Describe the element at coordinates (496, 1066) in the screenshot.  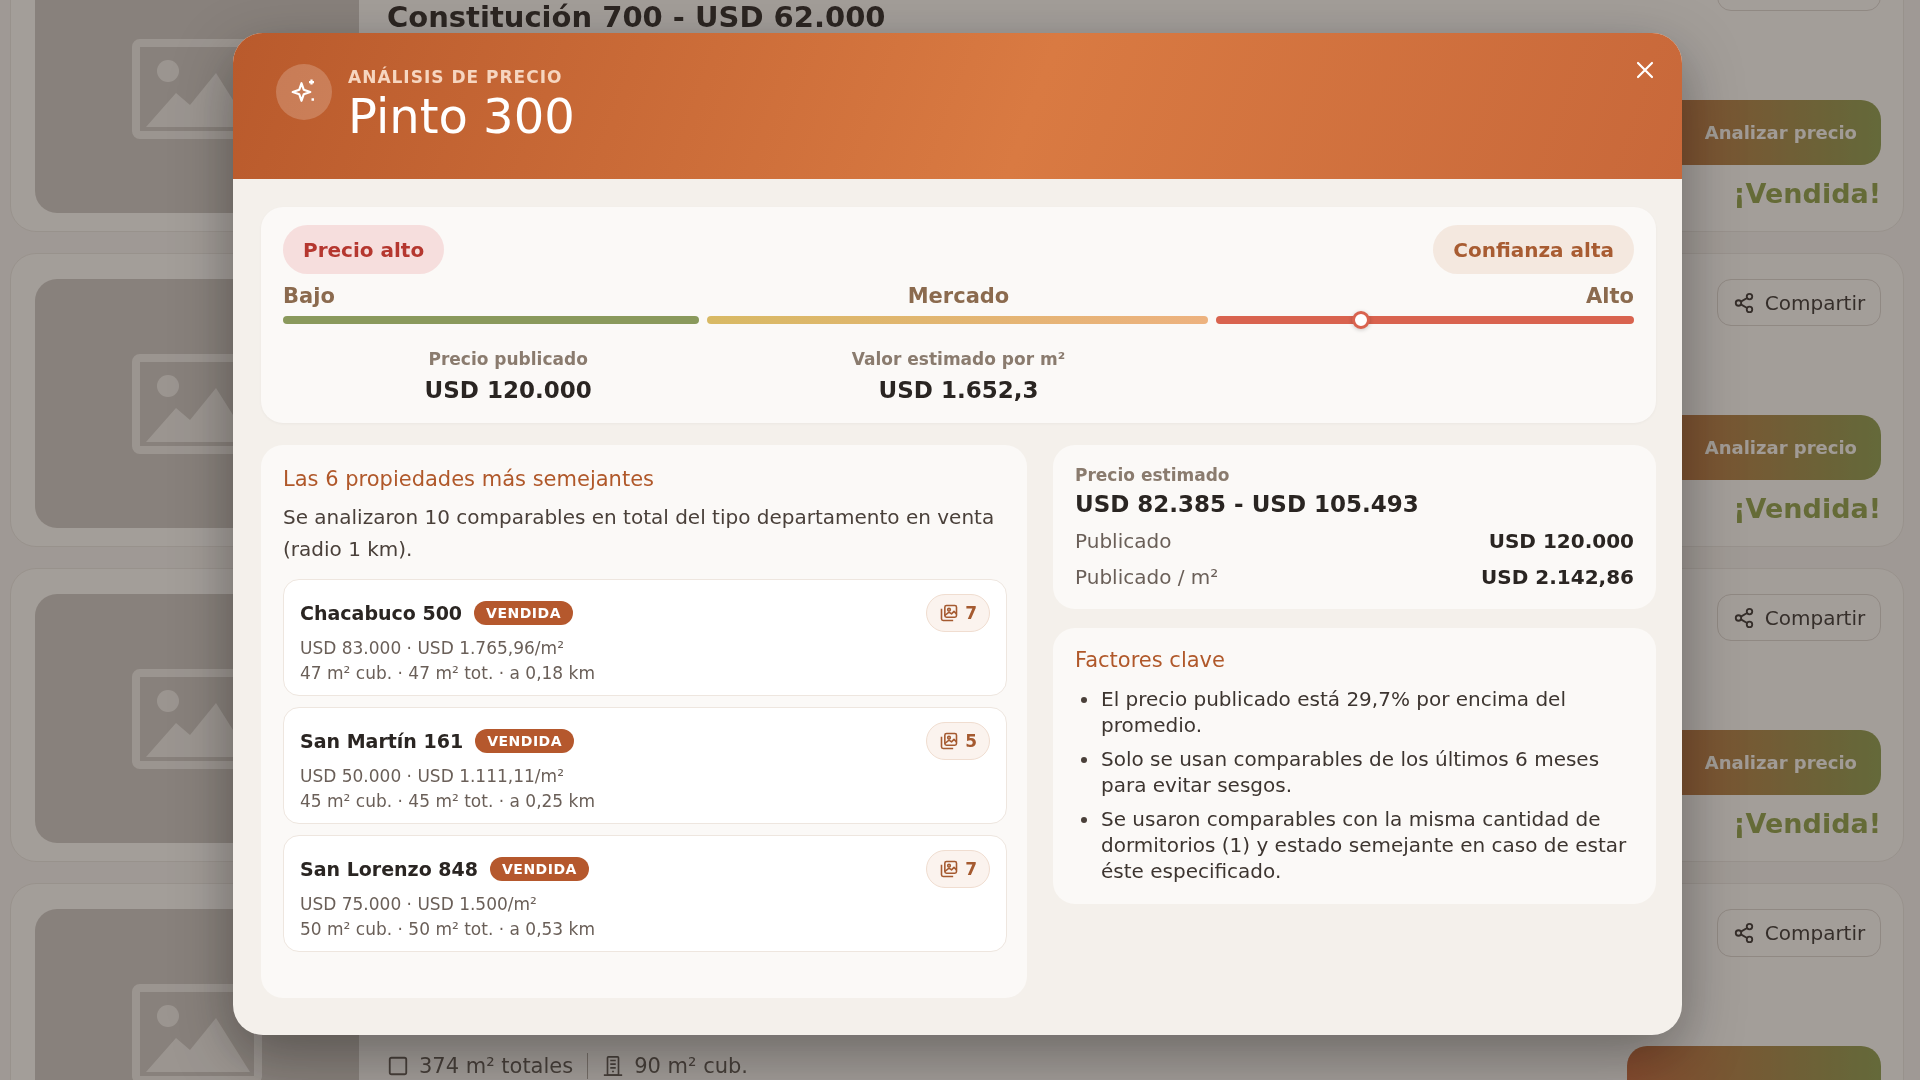
I see `feature-text: 374 m² totales` at that location.